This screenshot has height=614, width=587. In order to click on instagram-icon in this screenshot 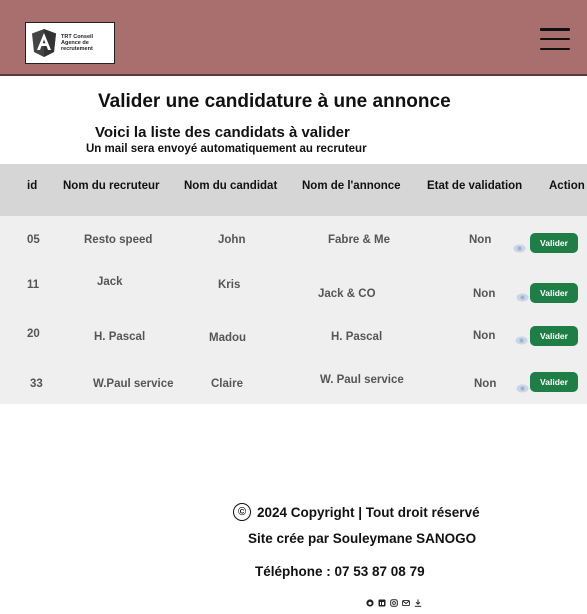, I will do `click(394, 603)`.